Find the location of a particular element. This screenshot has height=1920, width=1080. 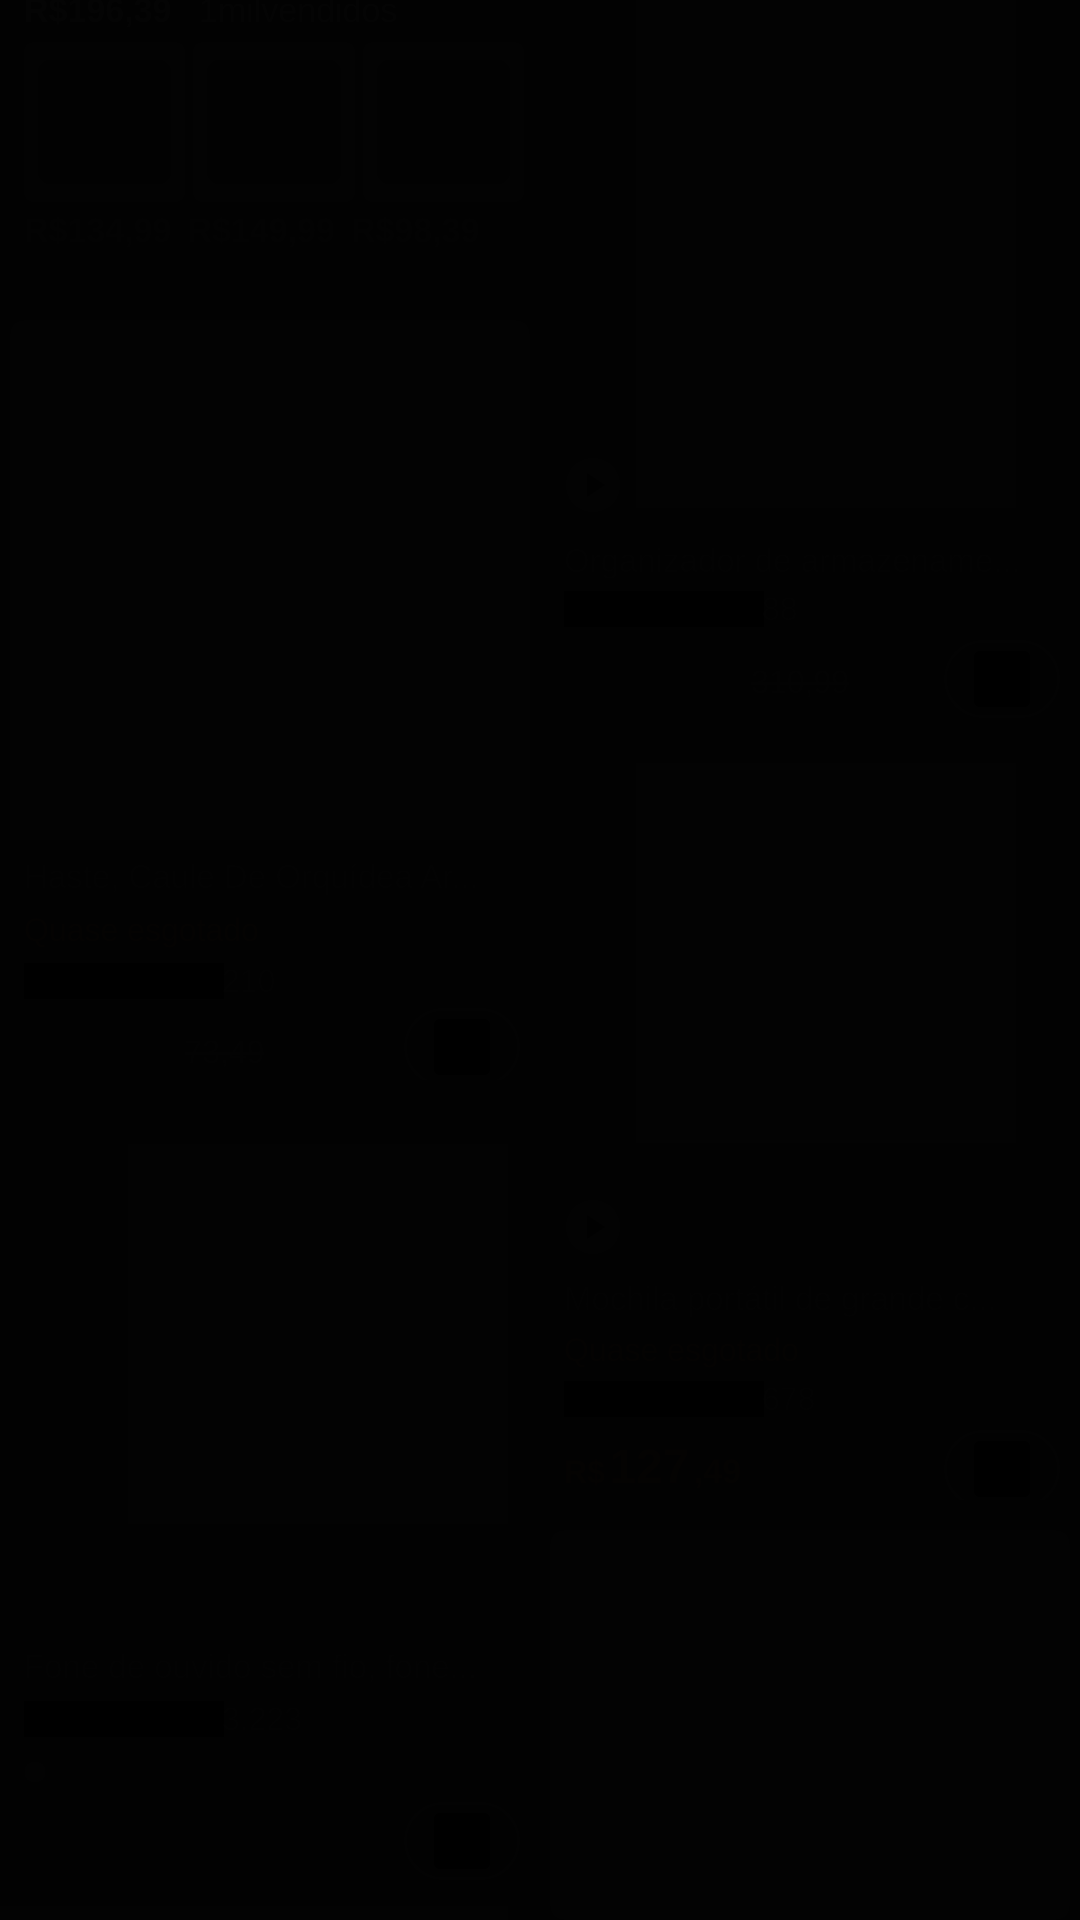

seller-direct: Direto de LAIMICAERIN is located at coordinates (222, 1771).